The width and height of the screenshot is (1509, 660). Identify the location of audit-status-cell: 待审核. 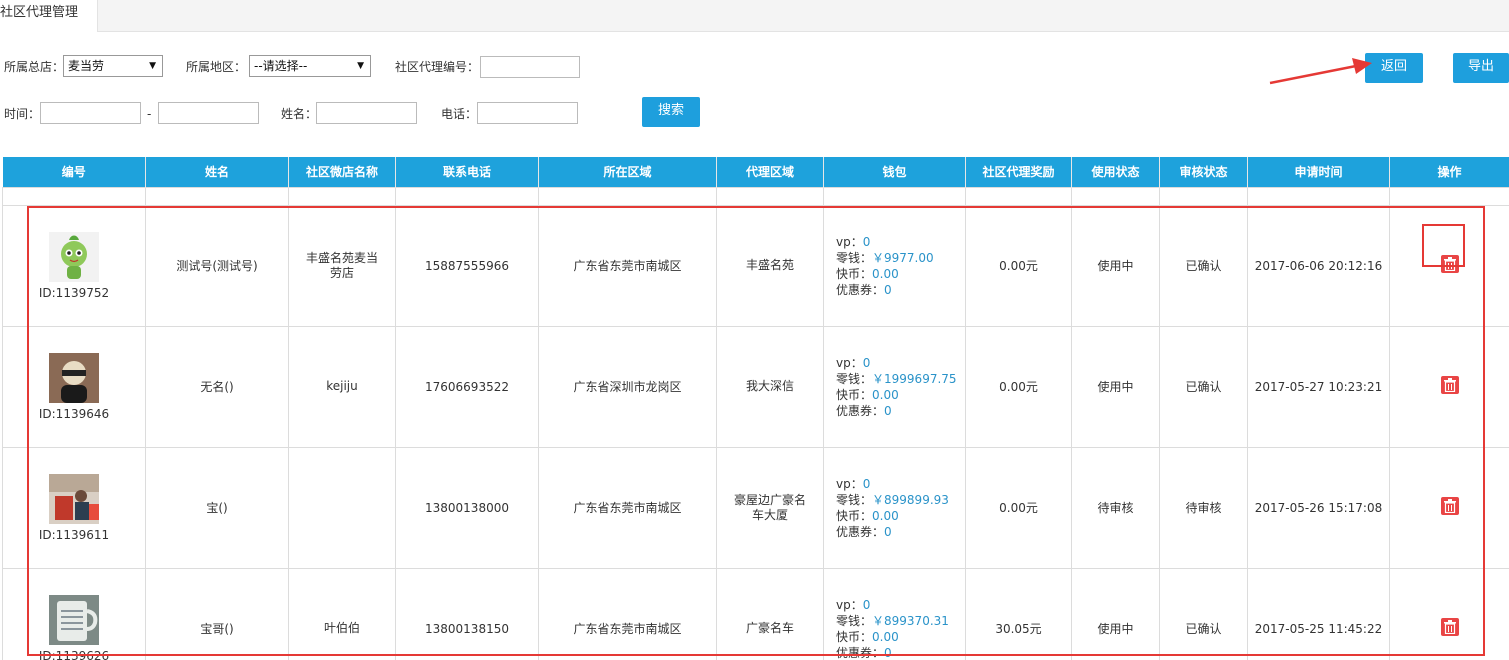
(1203, 507).